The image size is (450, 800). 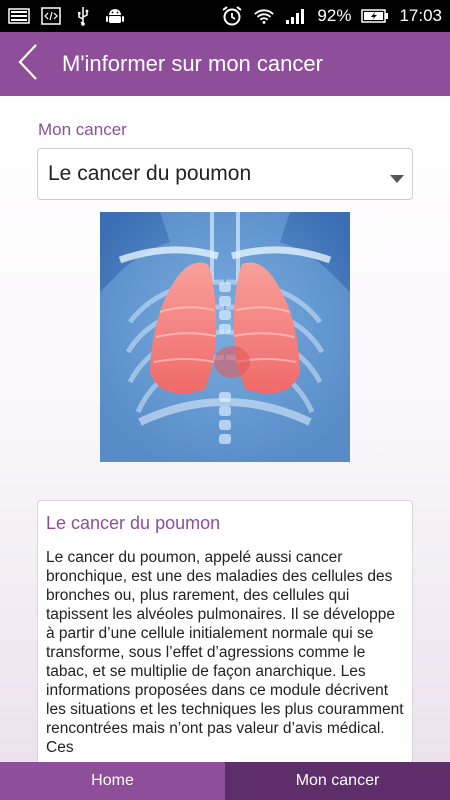 What do you see at coordinates (51, 16) in the screenshot?
I see `code-icon` at bounding box center [51, 16].